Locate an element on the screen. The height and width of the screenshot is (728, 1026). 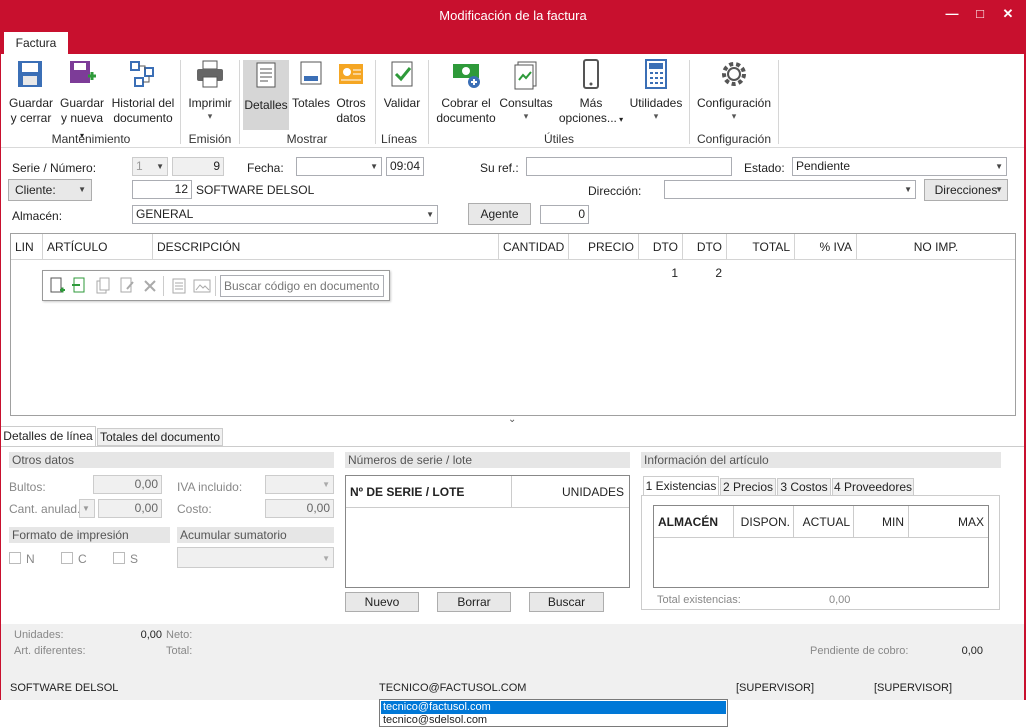
tab-precios: 2 Precios is located at coordinates (748, 487).